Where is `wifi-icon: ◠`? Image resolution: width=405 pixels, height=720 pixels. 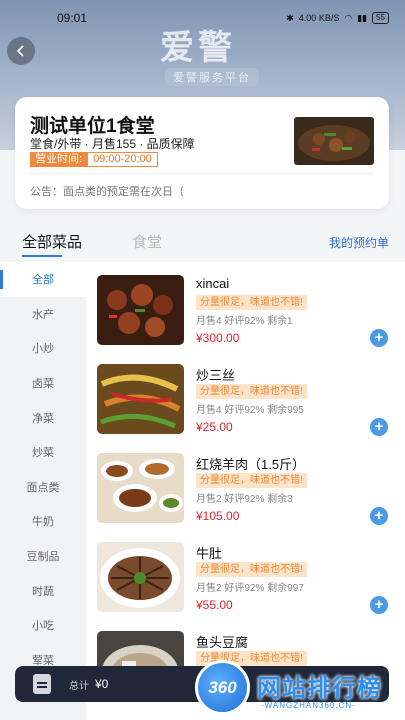 wifi-icon: ◠ is located at coordinates (348, 17).